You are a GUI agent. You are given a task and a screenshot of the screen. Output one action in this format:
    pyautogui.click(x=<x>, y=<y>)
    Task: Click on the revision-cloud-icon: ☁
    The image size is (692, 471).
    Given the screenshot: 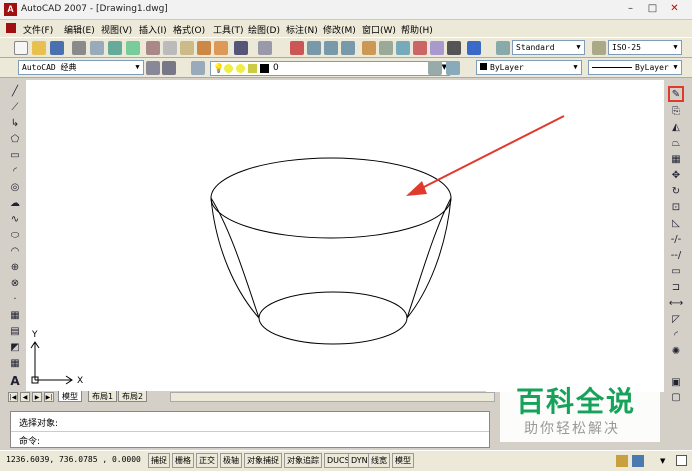 What is the action you would take?
    pyautogui.click(x=15, y=203)
    